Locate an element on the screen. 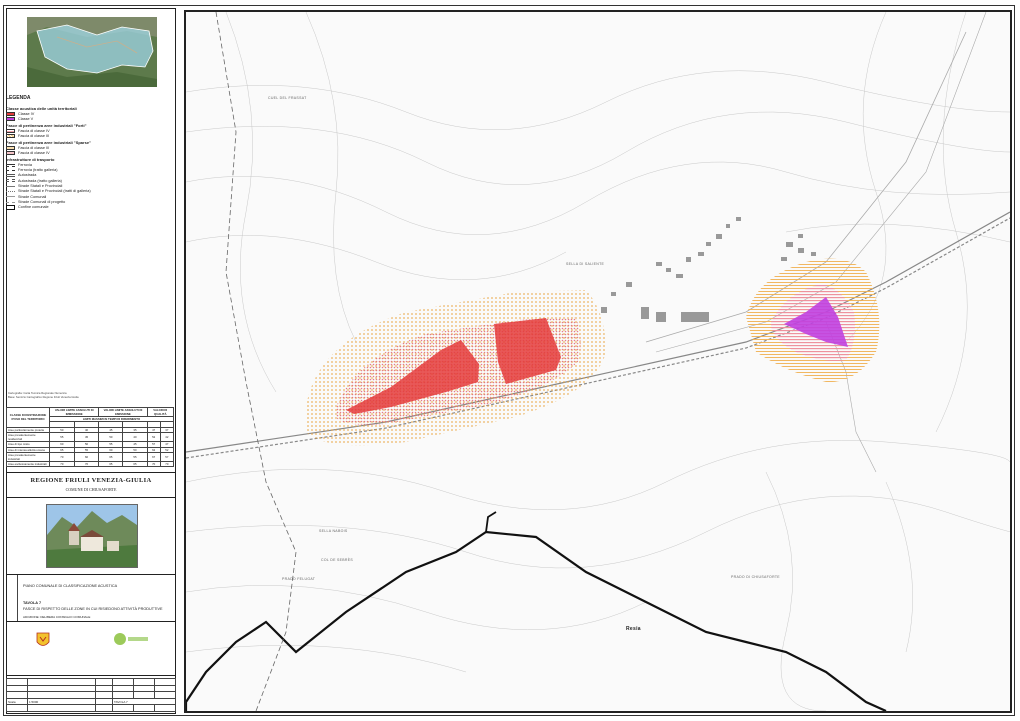 This screenshot has height=721, width=1020. logos-block is located at coordinates (91, 649).